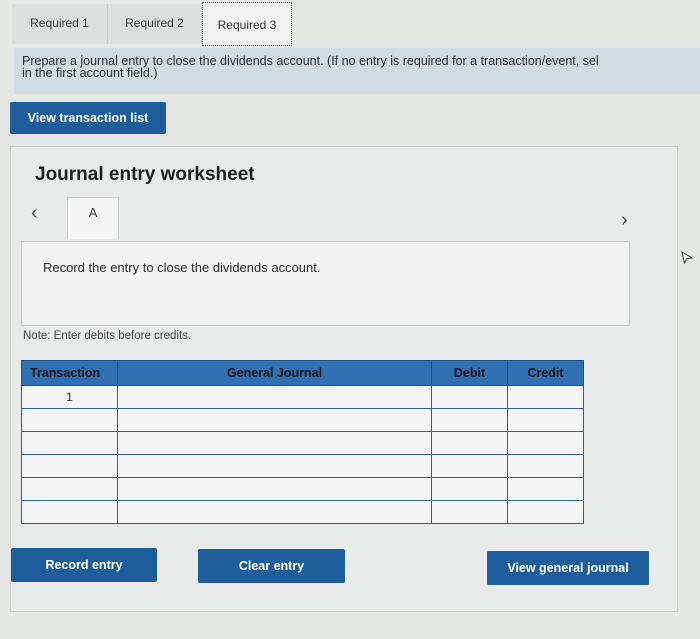  I want to click on col-header-credit: Credit, so click(545, 373).